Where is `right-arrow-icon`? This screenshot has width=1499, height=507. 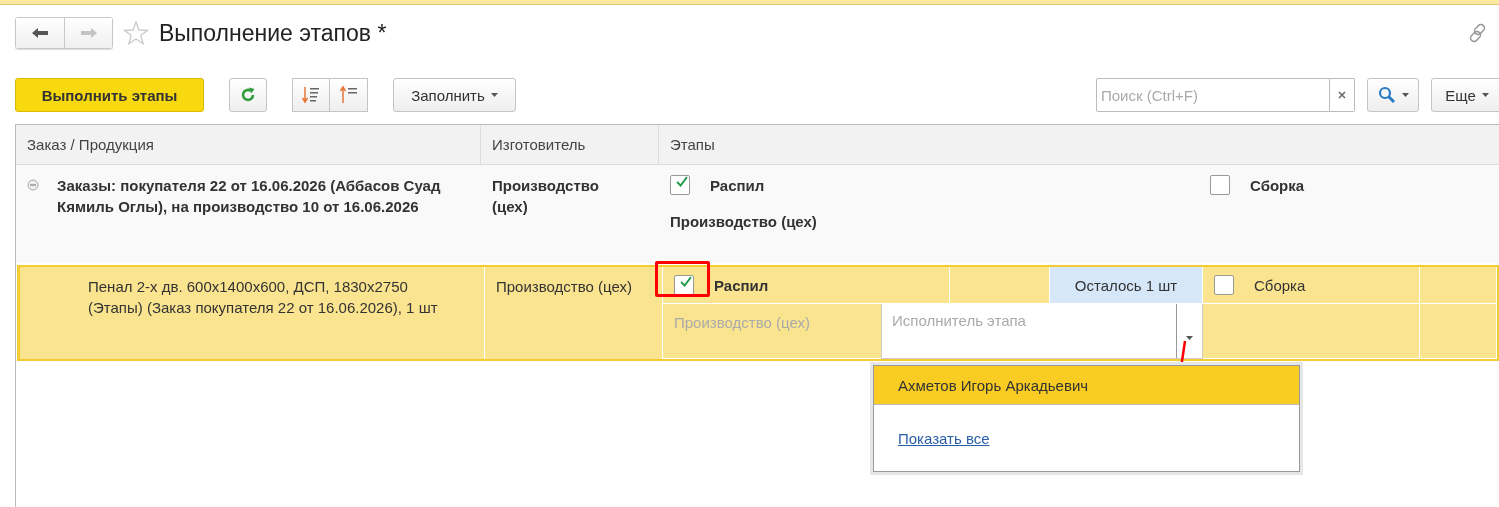 right-arrow-icon is located at coordinates (88, 33).